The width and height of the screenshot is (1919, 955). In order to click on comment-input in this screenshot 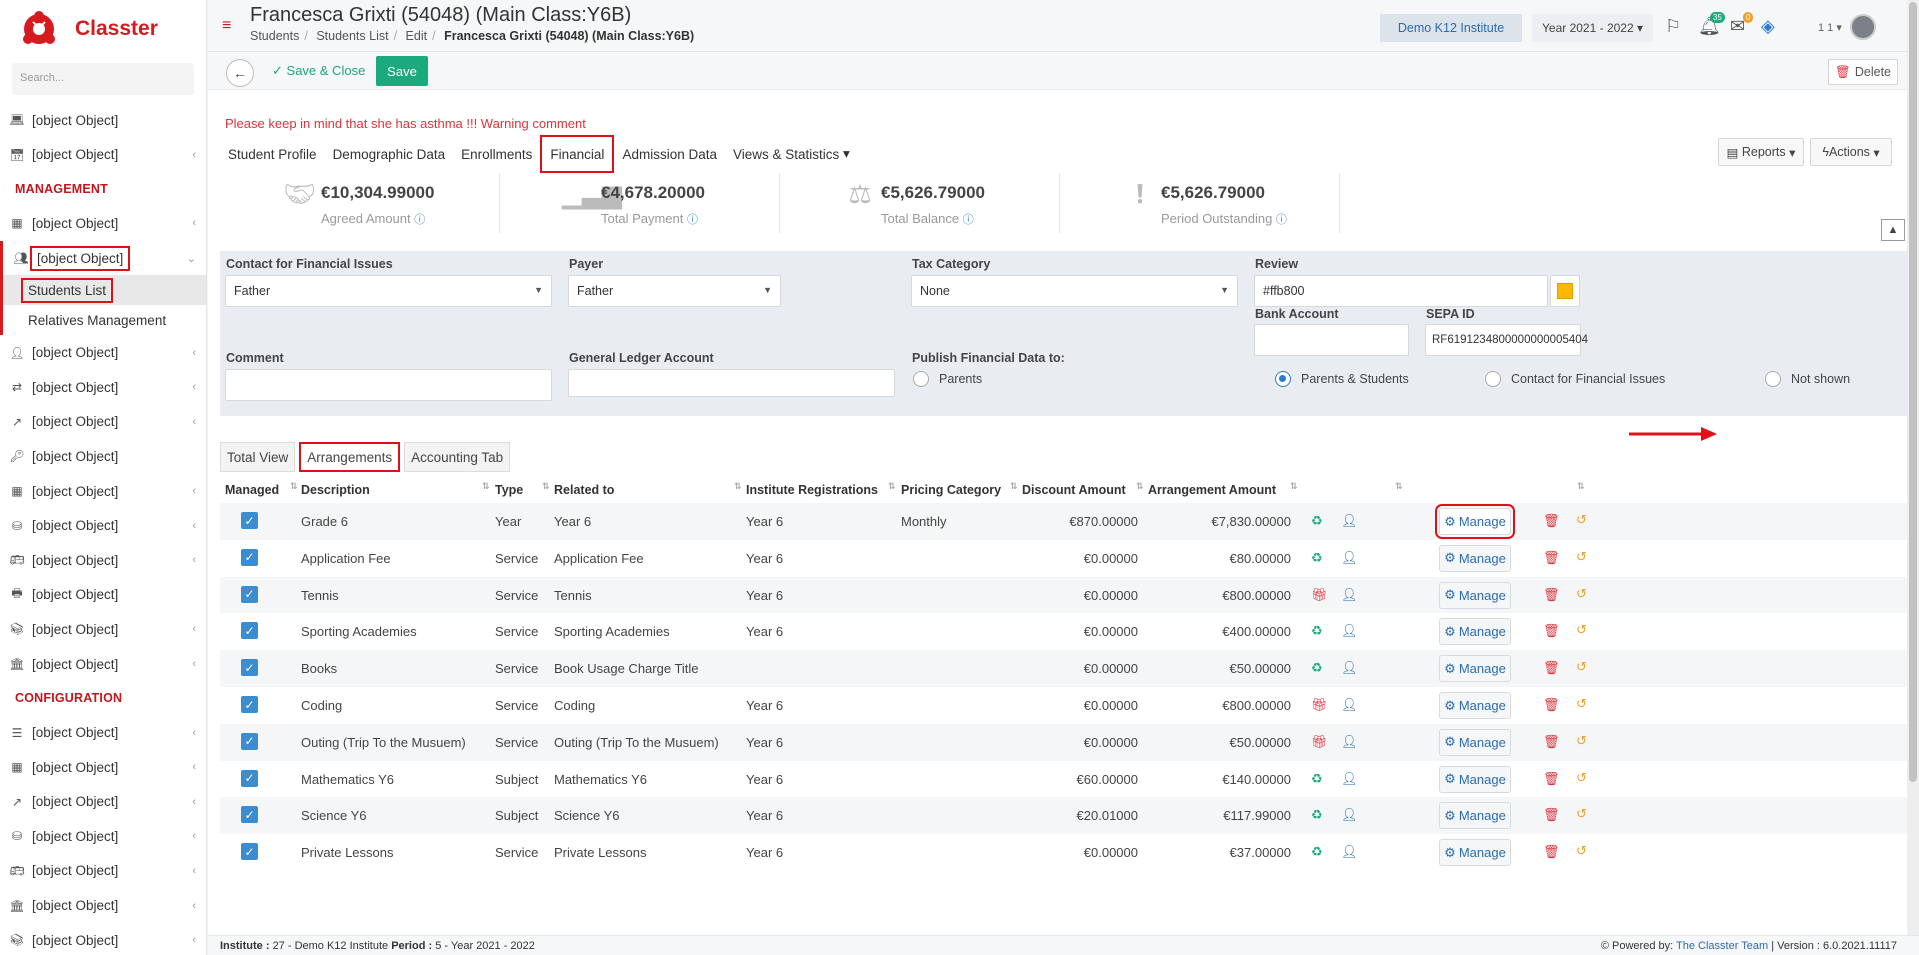, I will do `click(388, 385)`.